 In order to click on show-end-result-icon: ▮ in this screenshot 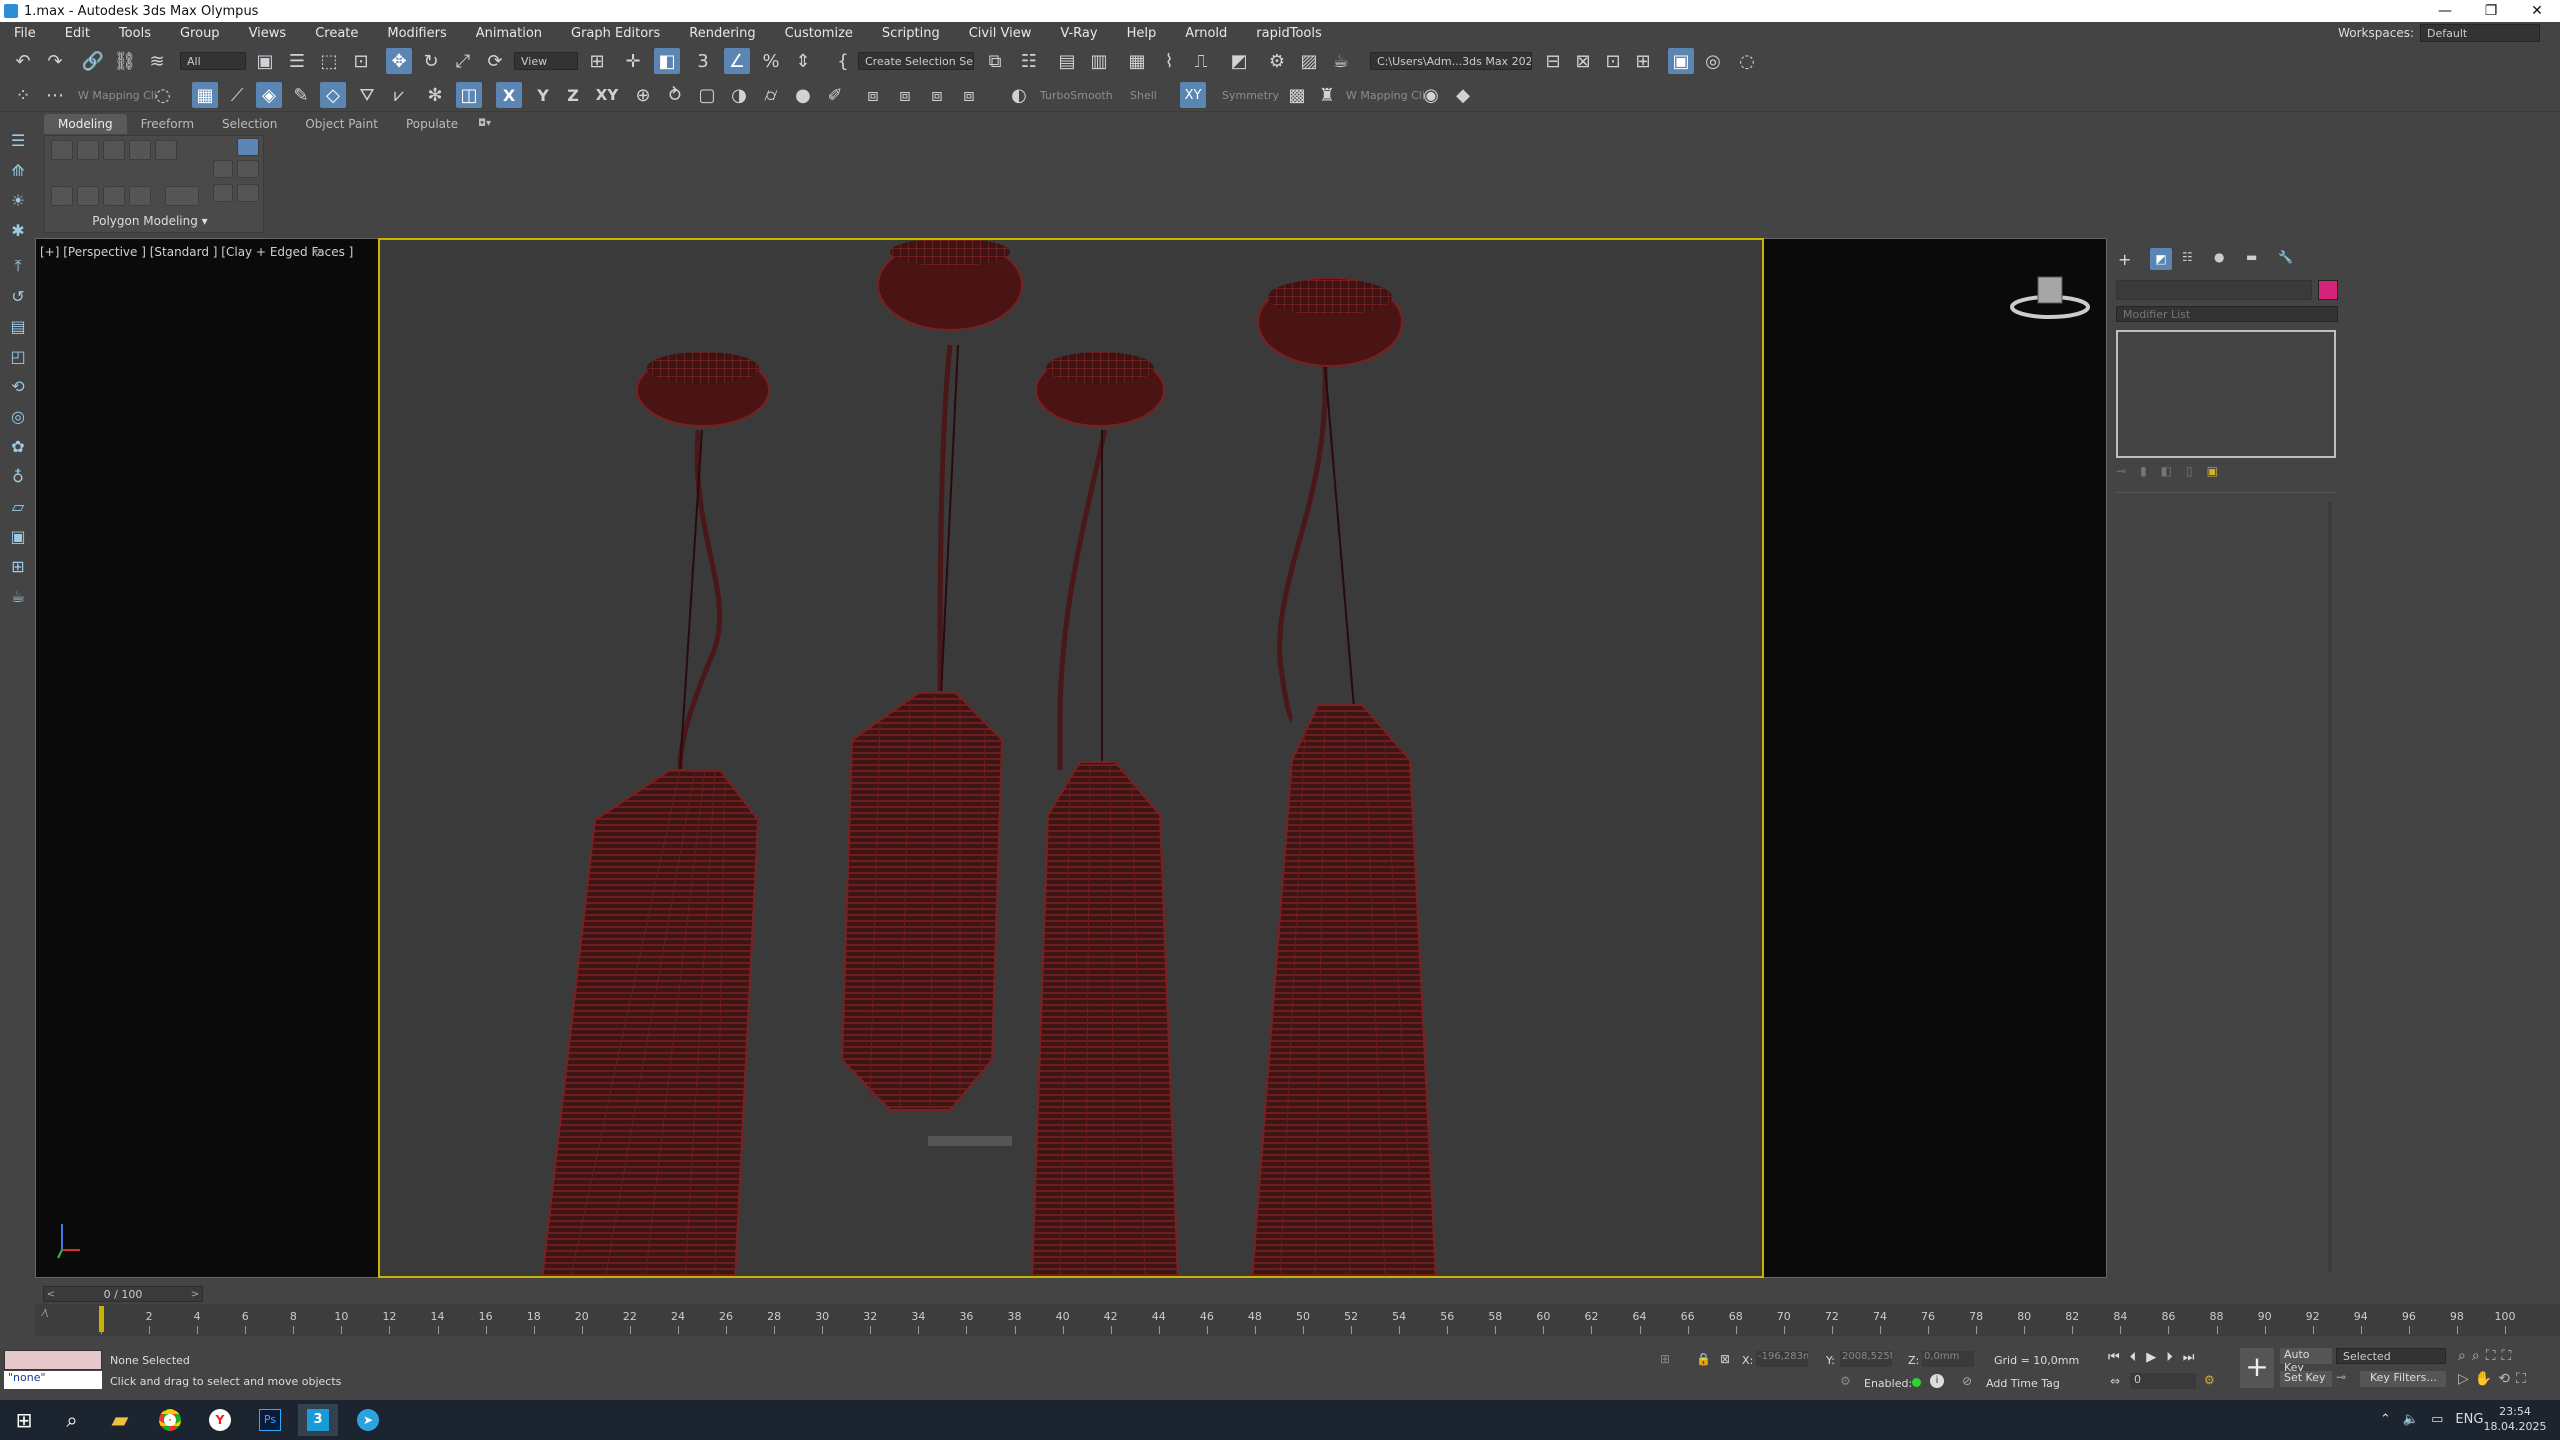, I will do `click(2143, 474)`.